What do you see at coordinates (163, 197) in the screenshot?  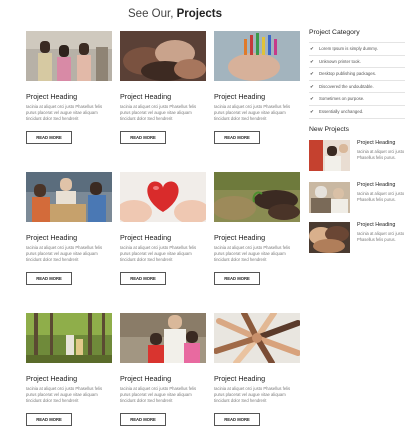 I see `project-image-heart` at bounding box center [163, 197].